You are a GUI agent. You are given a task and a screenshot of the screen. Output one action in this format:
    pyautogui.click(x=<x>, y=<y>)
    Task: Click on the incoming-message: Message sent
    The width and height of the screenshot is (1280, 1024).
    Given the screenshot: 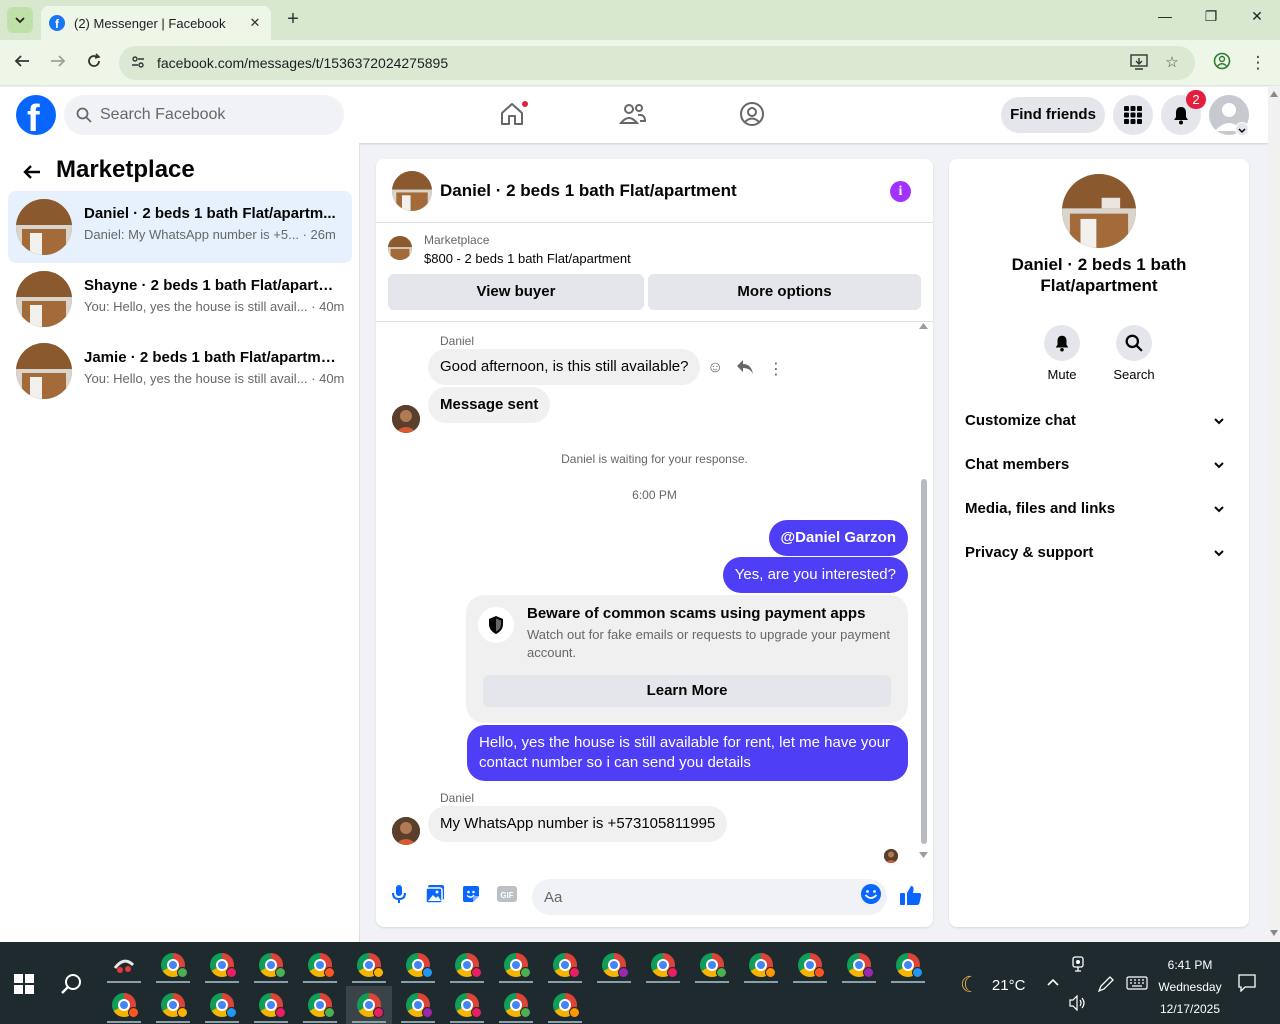 What is the action you would take?
    pyautogui.click(x=489, y=405)
    